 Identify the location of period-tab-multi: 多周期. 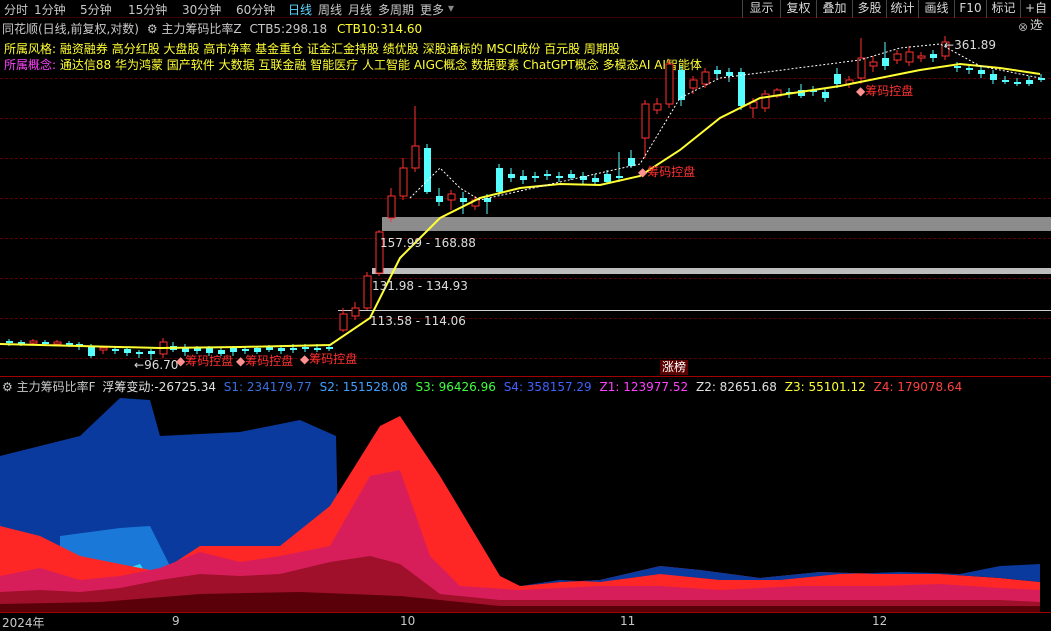
(396, 9).